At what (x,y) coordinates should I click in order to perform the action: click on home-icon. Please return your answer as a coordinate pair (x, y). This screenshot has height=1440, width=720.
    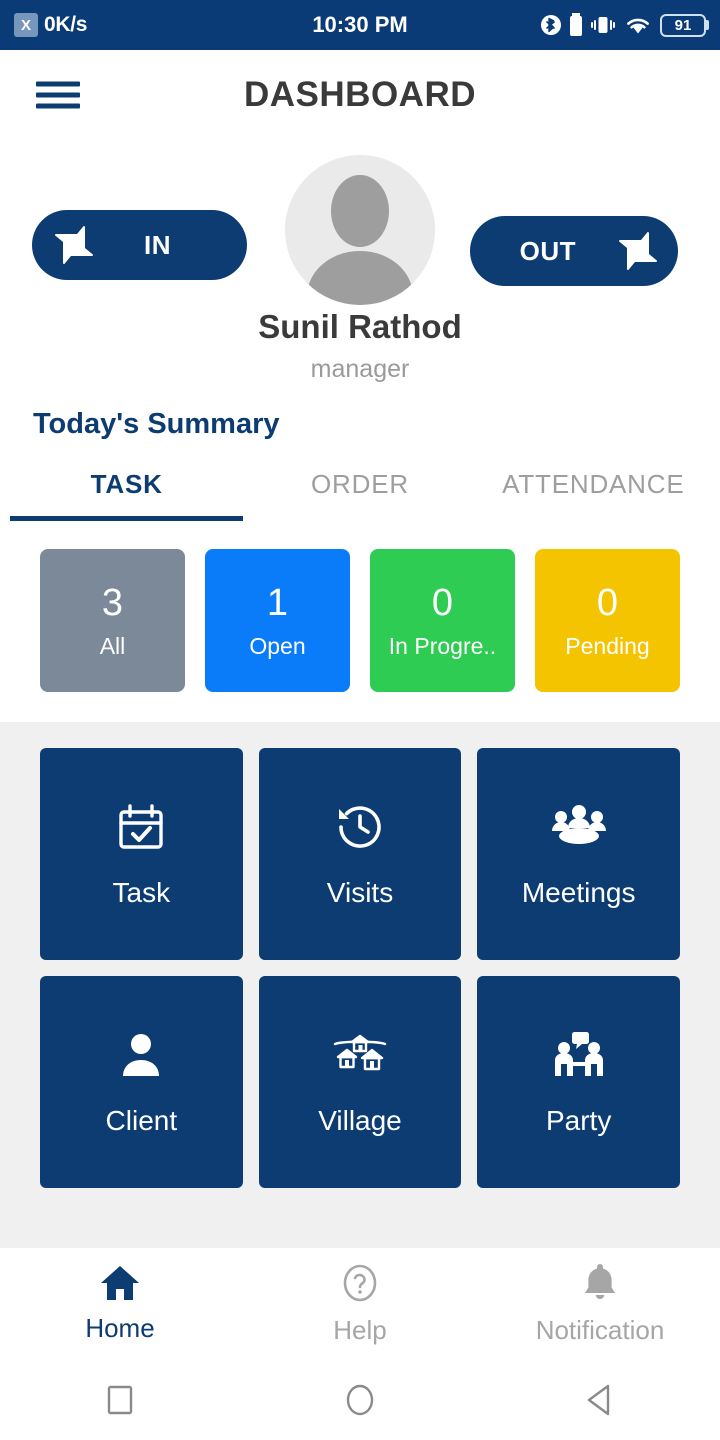
    Looking at the image, I should click on (120, 1285).